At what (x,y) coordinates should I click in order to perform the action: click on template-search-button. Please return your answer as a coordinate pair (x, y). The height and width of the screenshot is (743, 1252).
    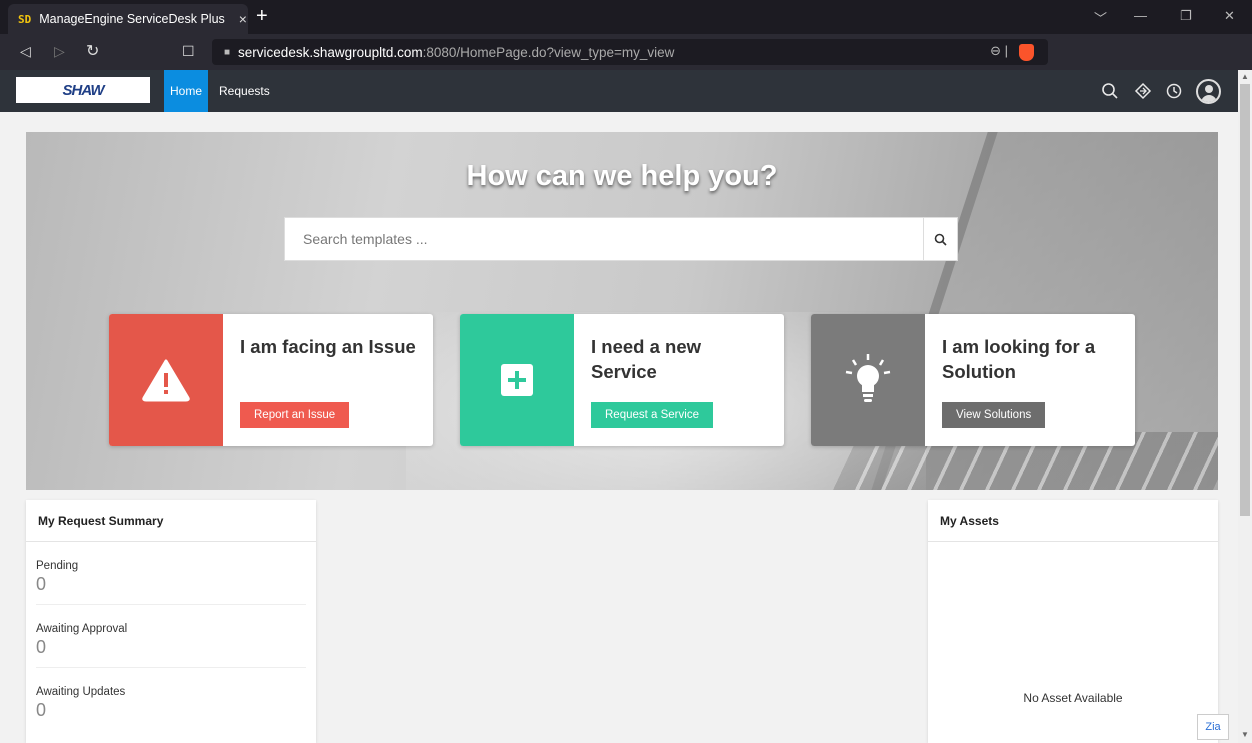
    Looking at the image, I should click on (940, 239).